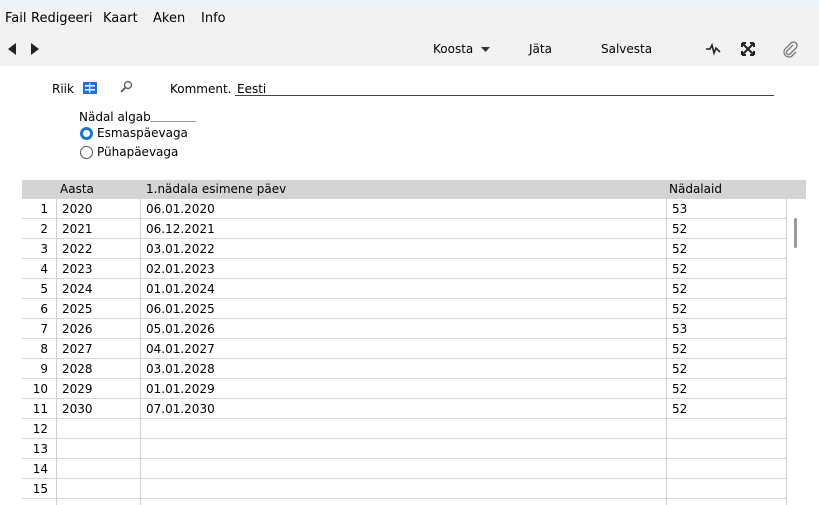 Image resolution: width=819 pixels, height=505 pixels. I want to click on first-day-cell: 06.01.2020, so click(180, 209).